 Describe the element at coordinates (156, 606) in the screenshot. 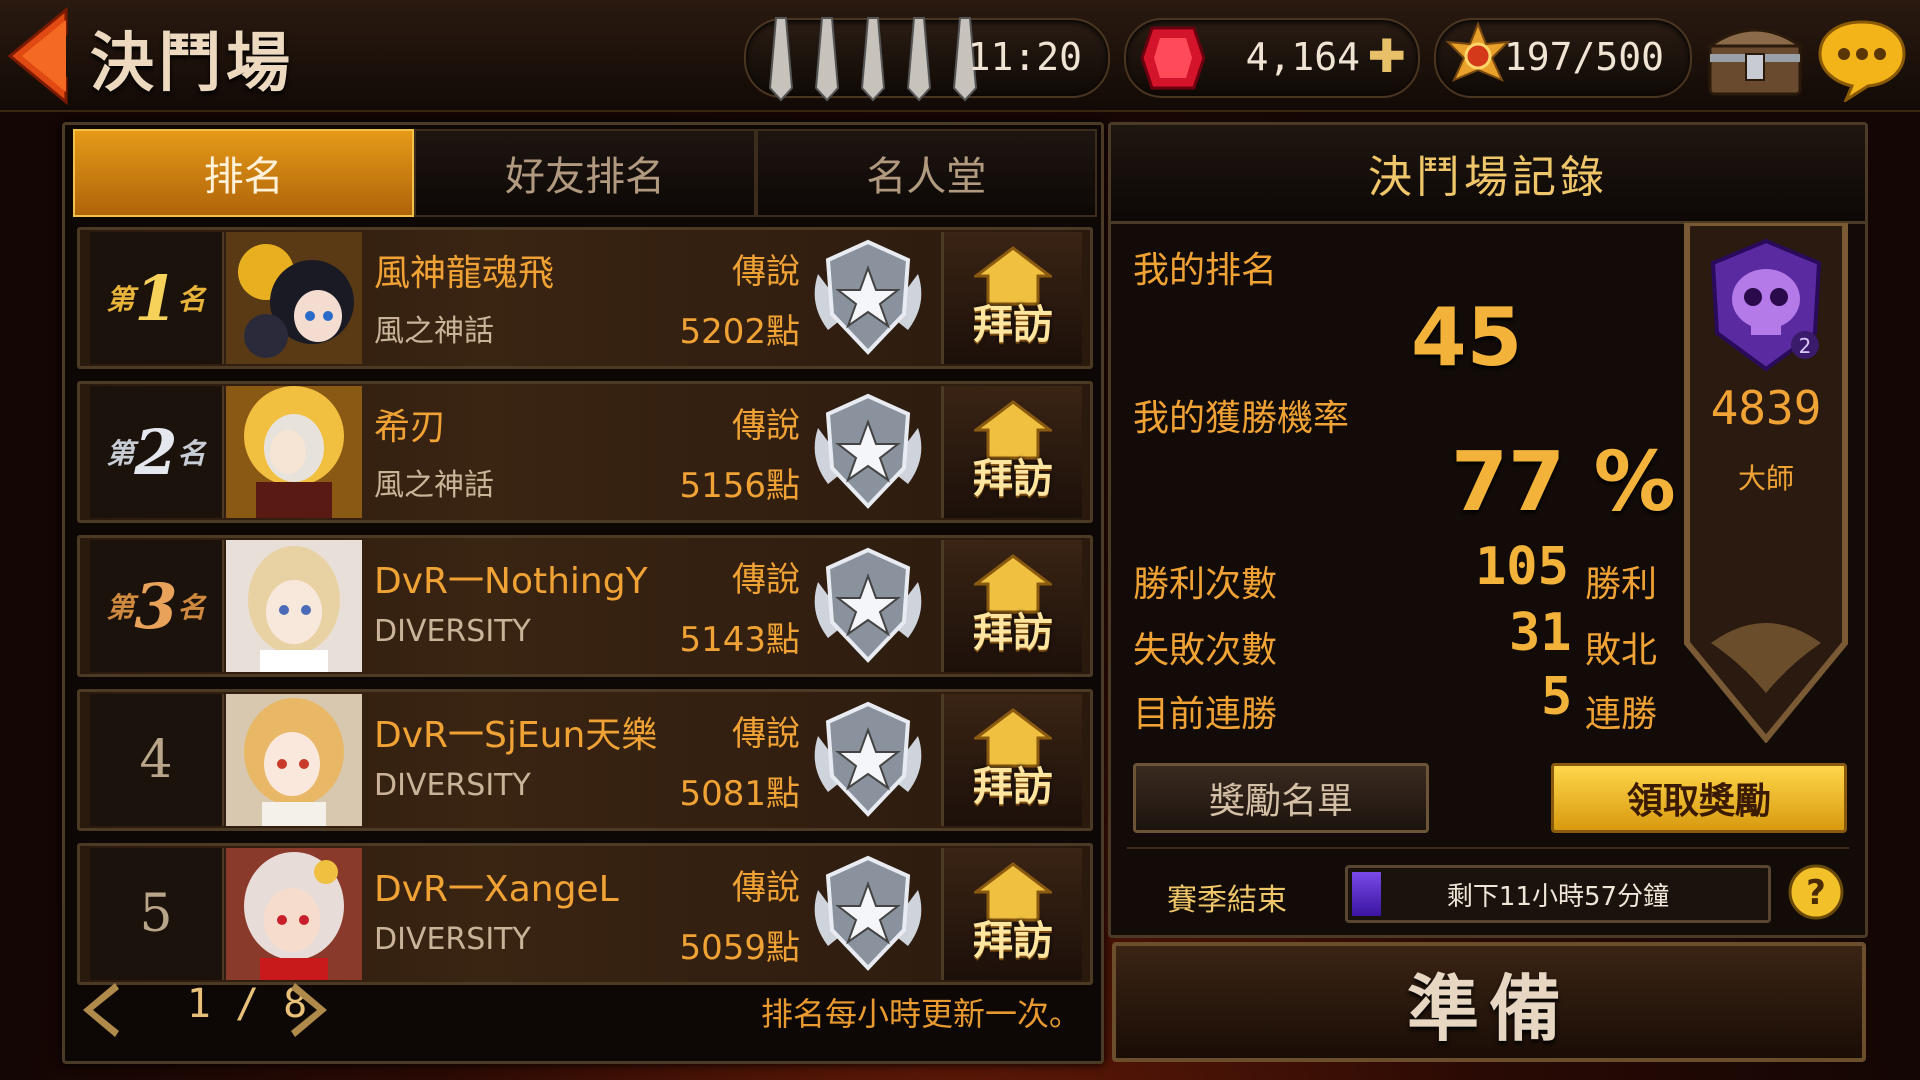

I see `rank-number: 3` at that location.